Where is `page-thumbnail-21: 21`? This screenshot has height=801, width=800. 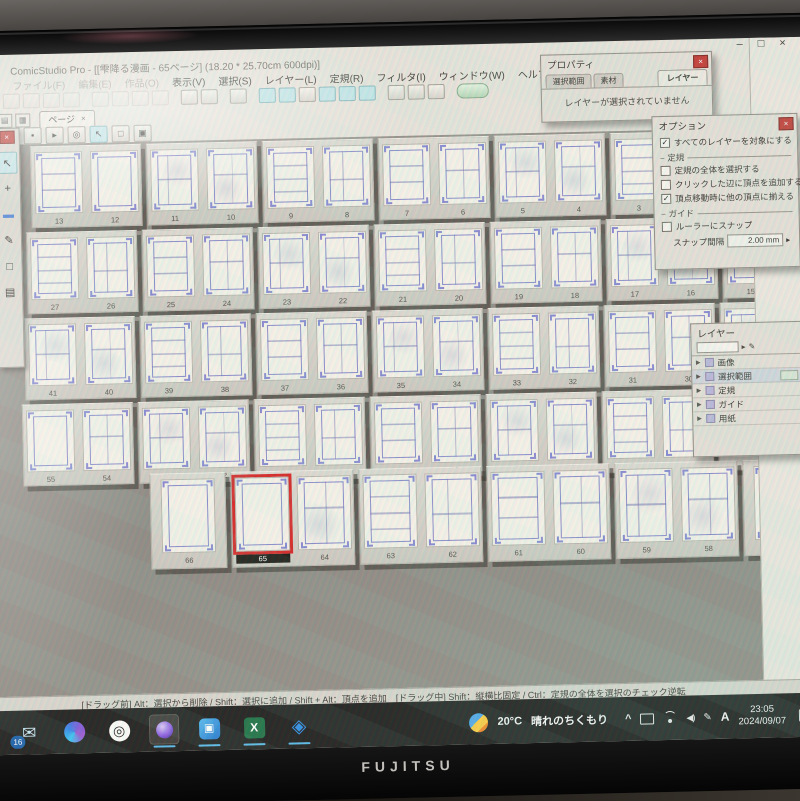
page-thumbnail-21: 21 is located at coordinates (402, 267).